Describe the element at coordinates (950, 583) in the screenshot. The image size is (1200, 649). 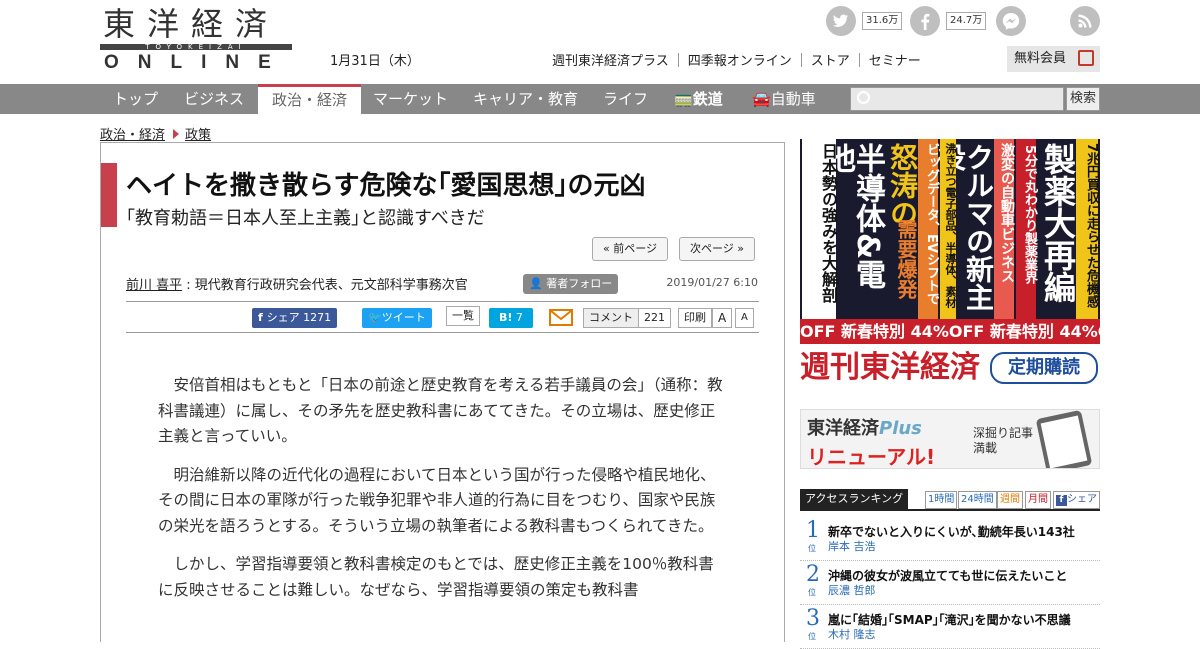
I see `ranking-item: 2 位 沖縄の彼女が波風立てても世に伝えたいこと 辰濃 哲郎` at that location.